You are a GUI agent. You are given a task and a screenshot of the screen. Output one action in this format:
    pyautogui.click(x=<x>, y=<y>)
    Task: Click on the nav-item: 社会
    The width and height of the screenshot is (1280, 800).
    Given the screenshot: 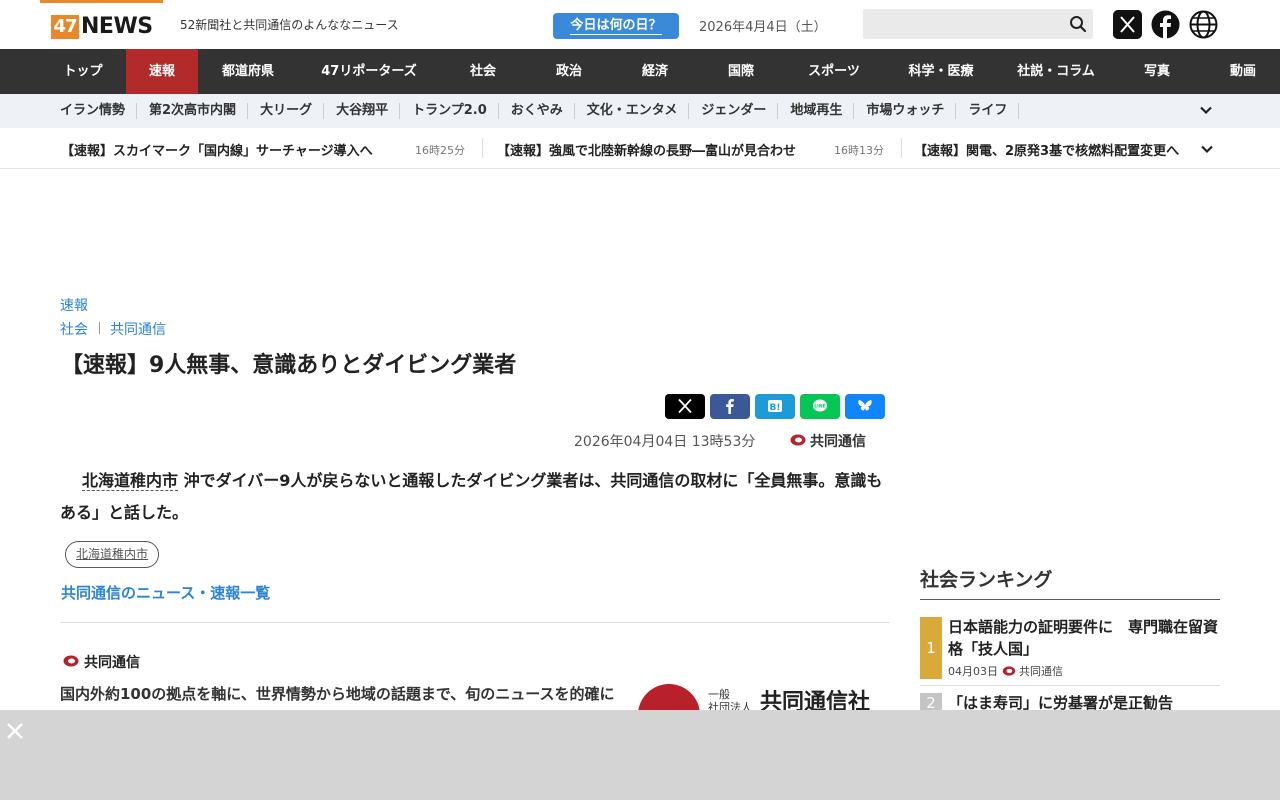 What is the action you would take?
    pyautogui.click(x=483, y=71)
    